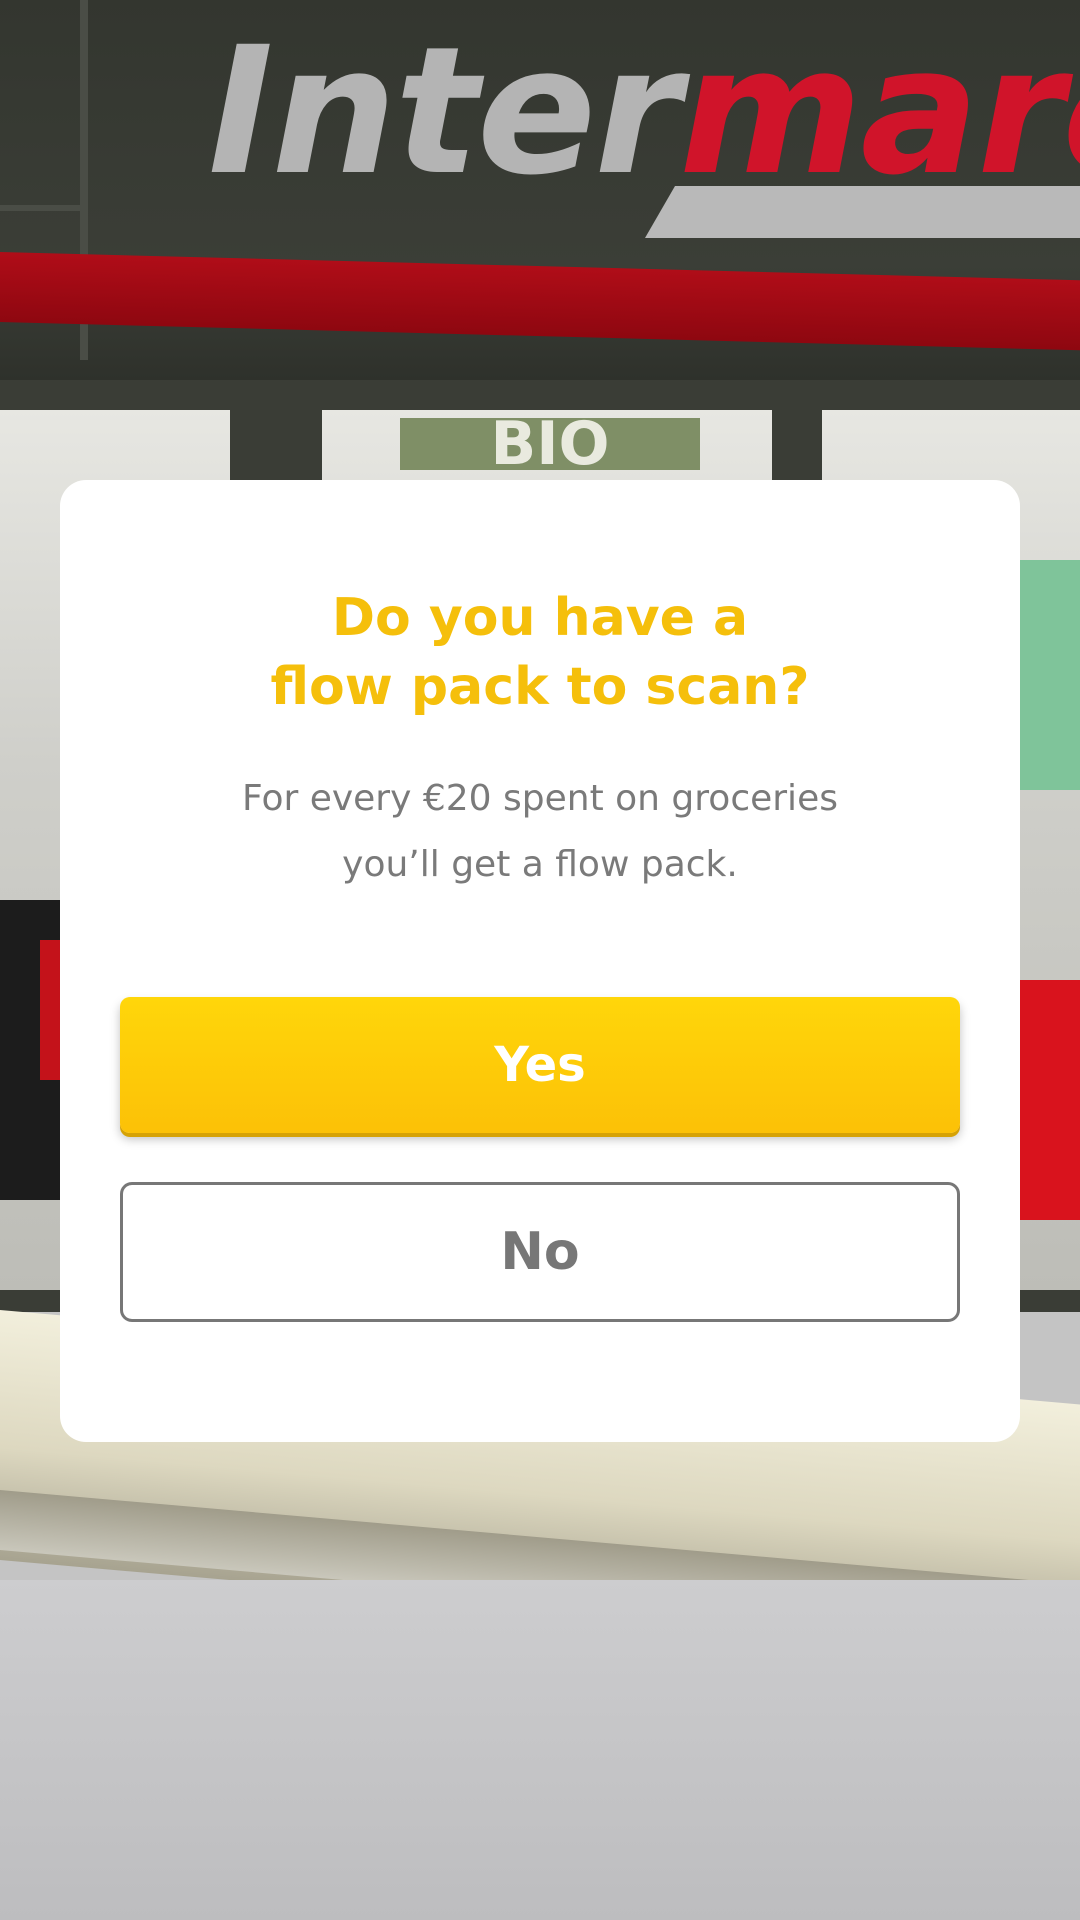  I want to click on dialog-title-line1: Do you have a, so click(540, 618).